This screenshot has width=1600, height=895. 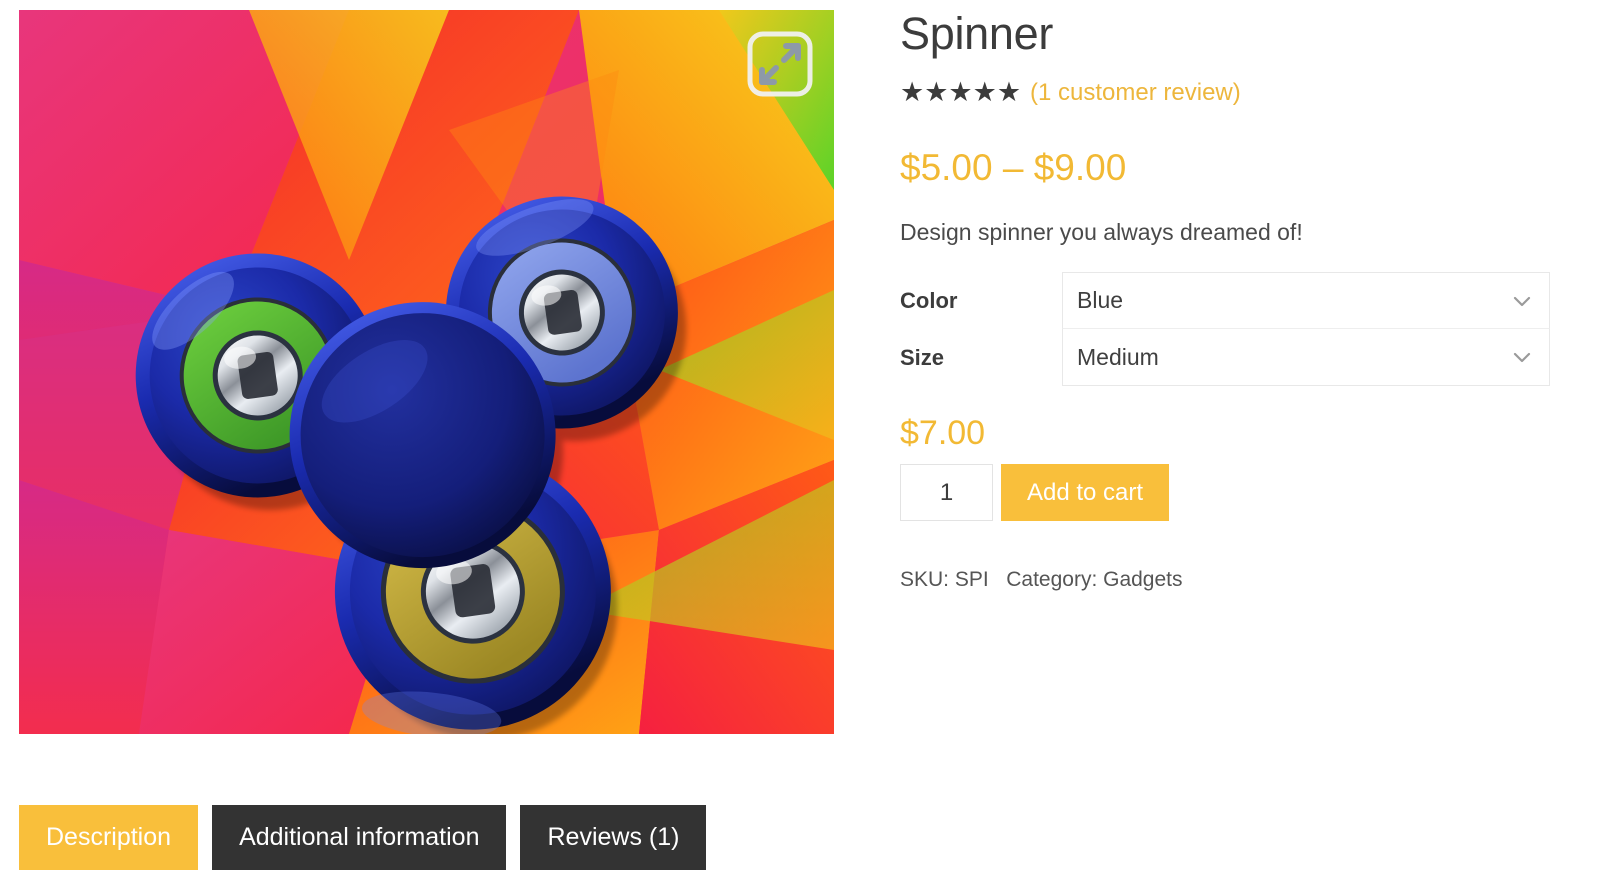 What do you see at coordinates (922, 357) in the screenshot?
I see `variation-label-size: Size` at bounding box center [922, 357].